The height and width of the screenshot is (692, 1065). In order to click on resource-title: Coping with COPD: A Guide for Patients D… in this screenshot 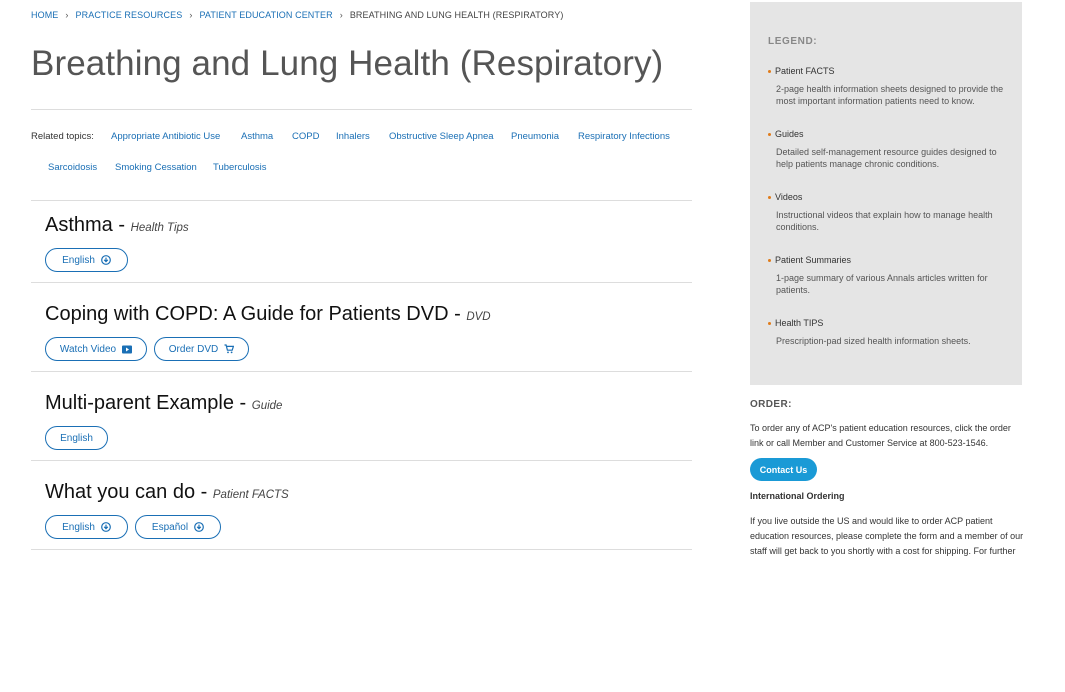, I will do `click(268, 314)`.